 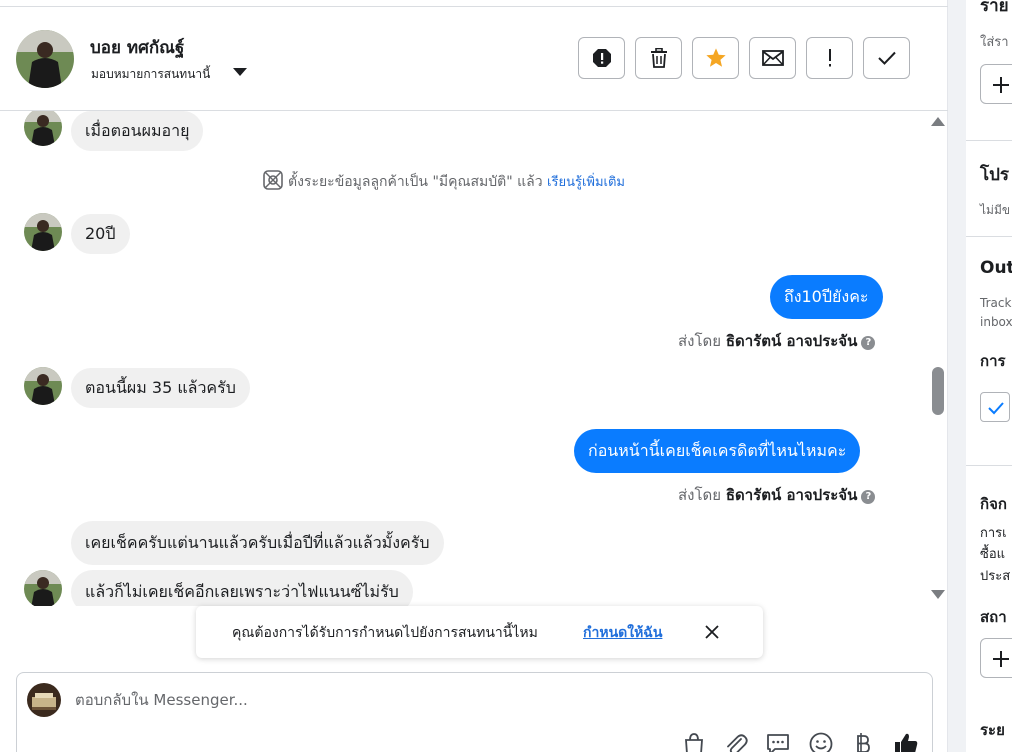 What do you see at coordinates (694, 741) in the screenshot?
I see `bag-icon` at bounding box center [694, 741].